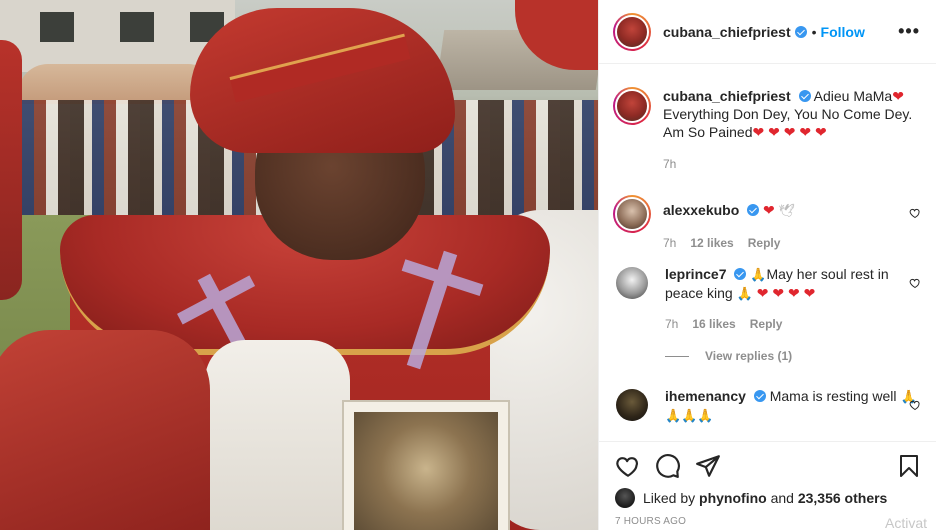  What do you see at coordinates (11, 170) in the screenshot?
I see `cloth-fragment` at bounding box center [11, 170].